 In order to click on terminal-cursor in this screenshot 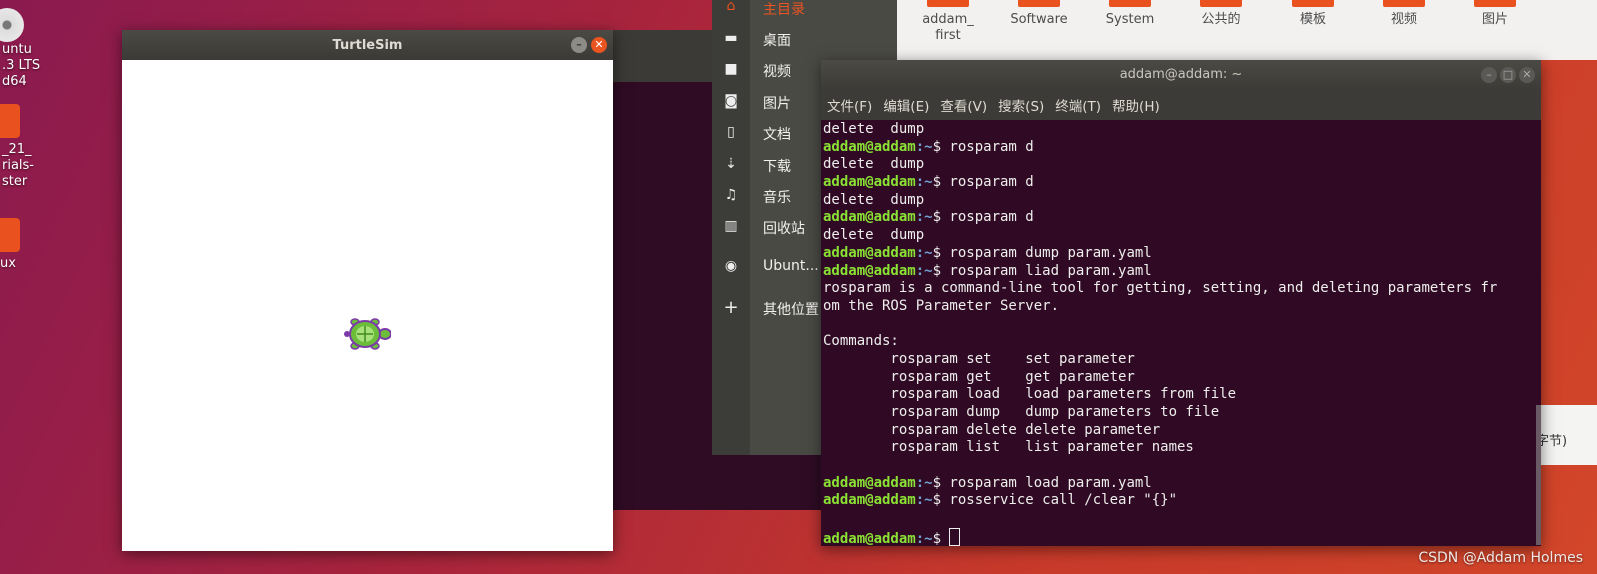, I will do `click(955, 536)`.